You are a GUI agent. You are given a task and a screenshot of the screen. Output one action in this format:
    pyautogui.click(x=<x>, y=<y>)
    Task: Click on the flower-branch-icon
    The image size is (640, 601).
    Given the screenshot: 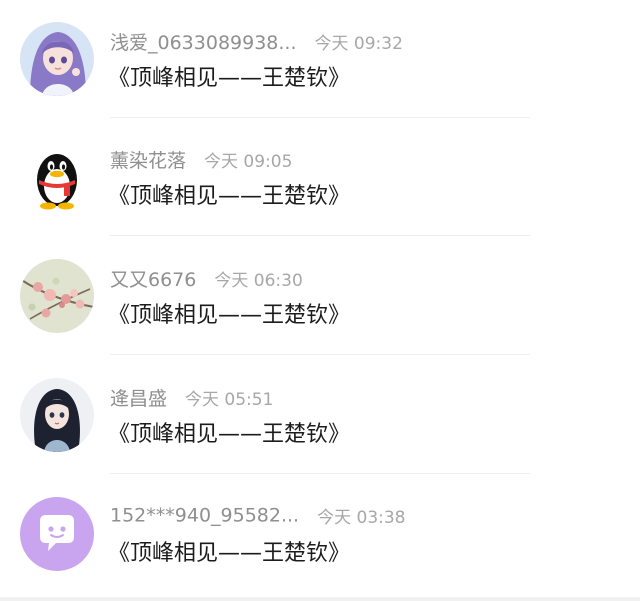 What is the action you would take?
    pyautogui.click(x=57, y=296)
    